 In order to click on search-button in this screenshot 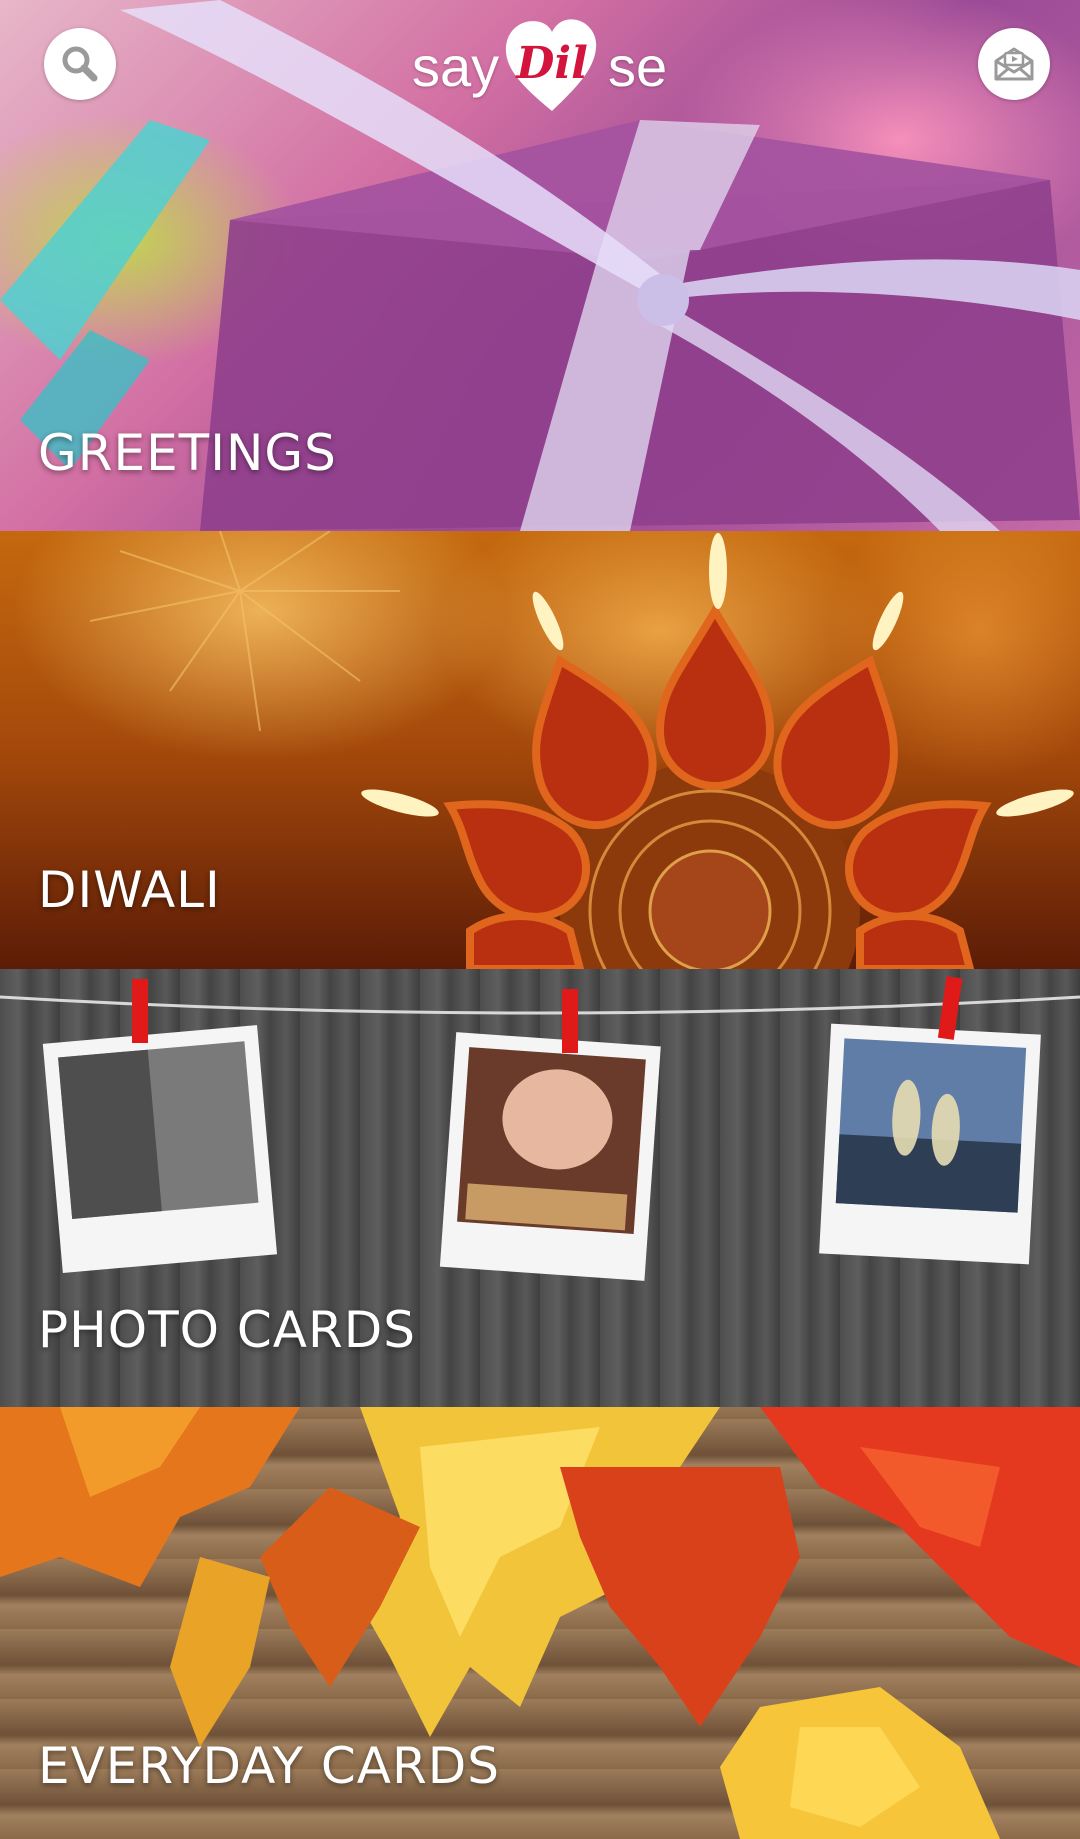, I will do `click(80, 64)`.